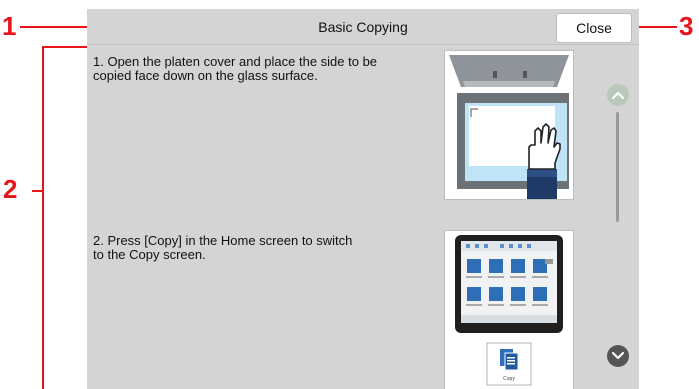  I want to click on callout-number-2: 2, so click(10, 189).